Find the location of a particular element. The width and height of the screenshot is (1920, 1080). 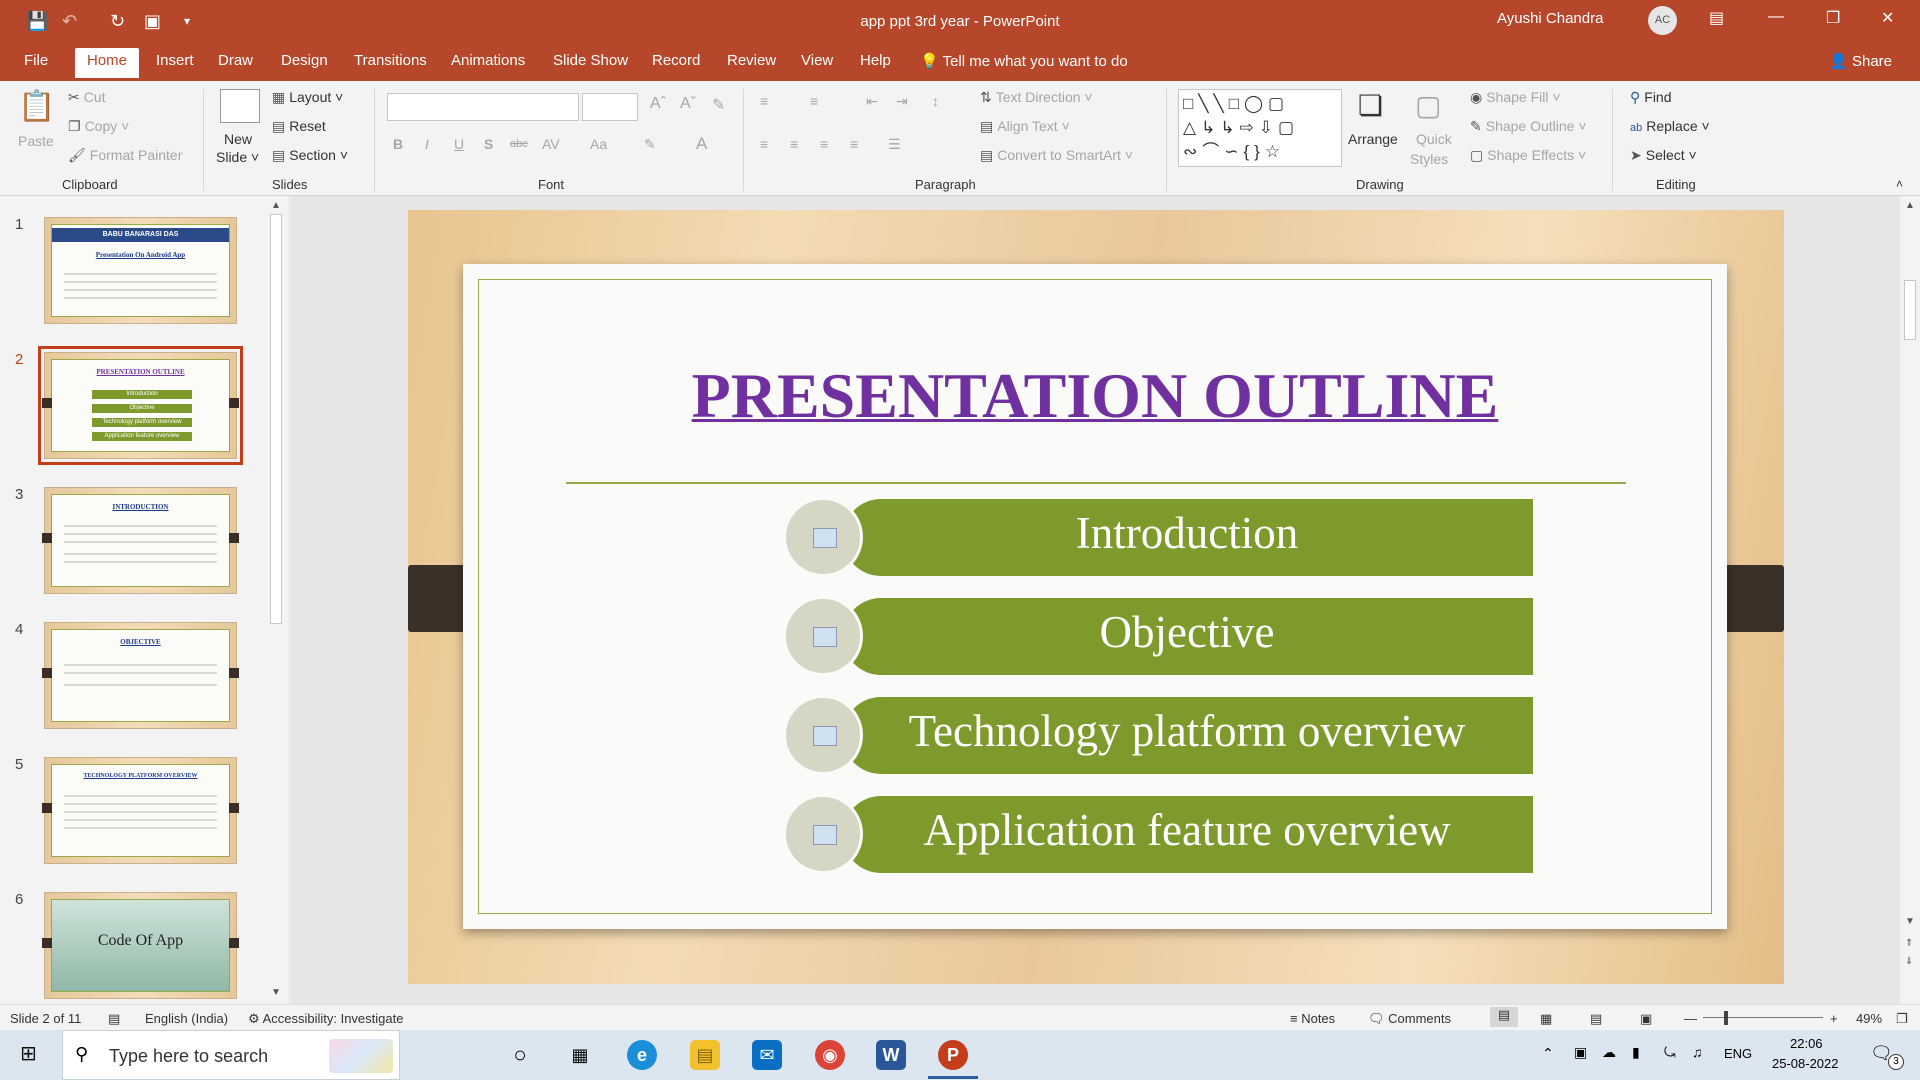

windows-start-icon: ⊞ is located at coordinates (30, 1054).